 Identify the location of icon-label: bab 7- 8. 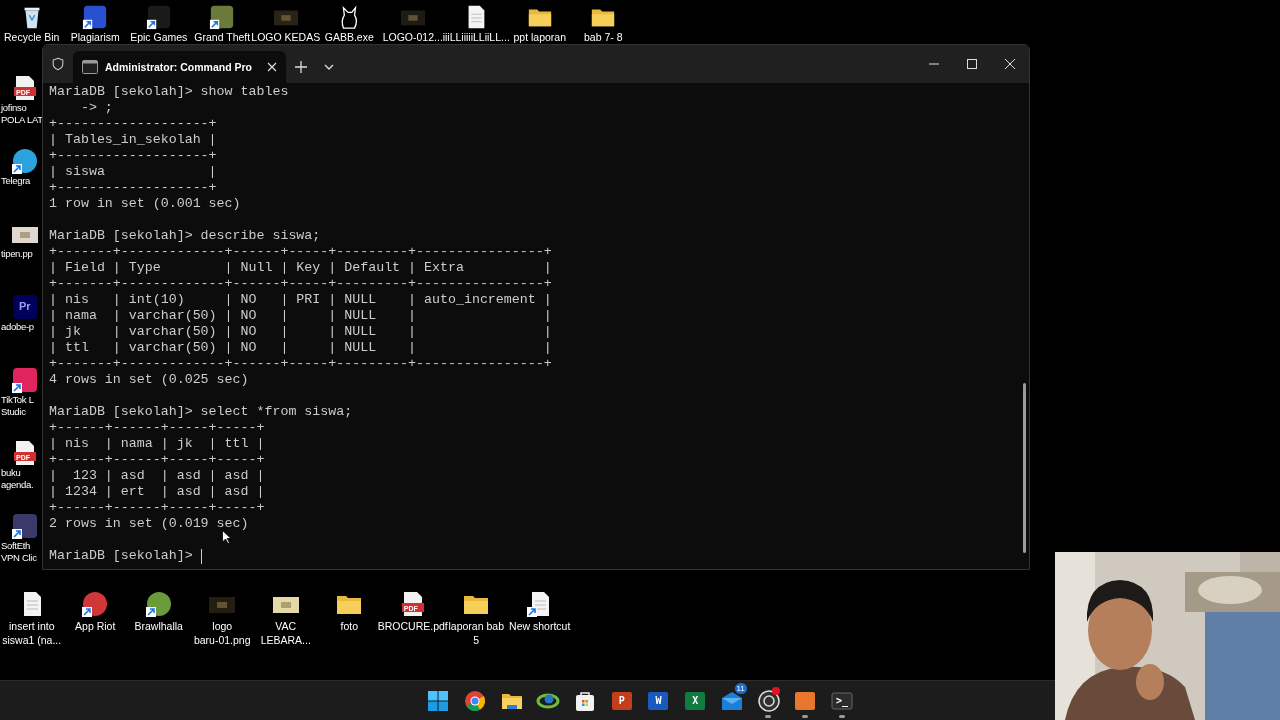
(603, 37).